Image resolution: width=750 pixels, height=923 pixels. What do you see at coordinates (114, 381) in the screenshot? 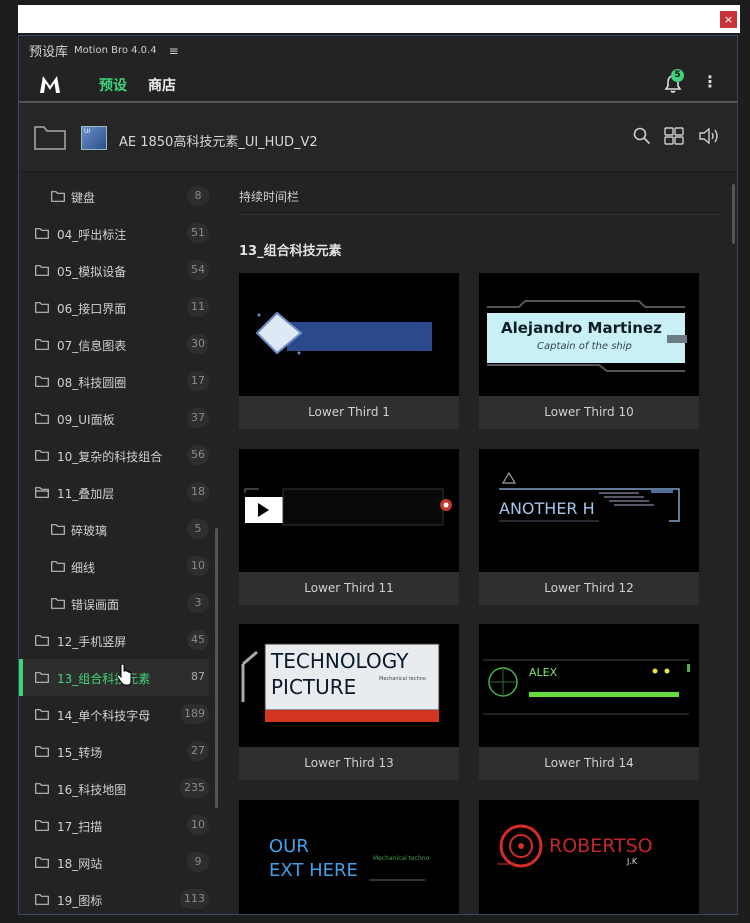
I see `sidebar-item-tech-circles: 08_科技圆圈 17` at bounding box center [114, 381].